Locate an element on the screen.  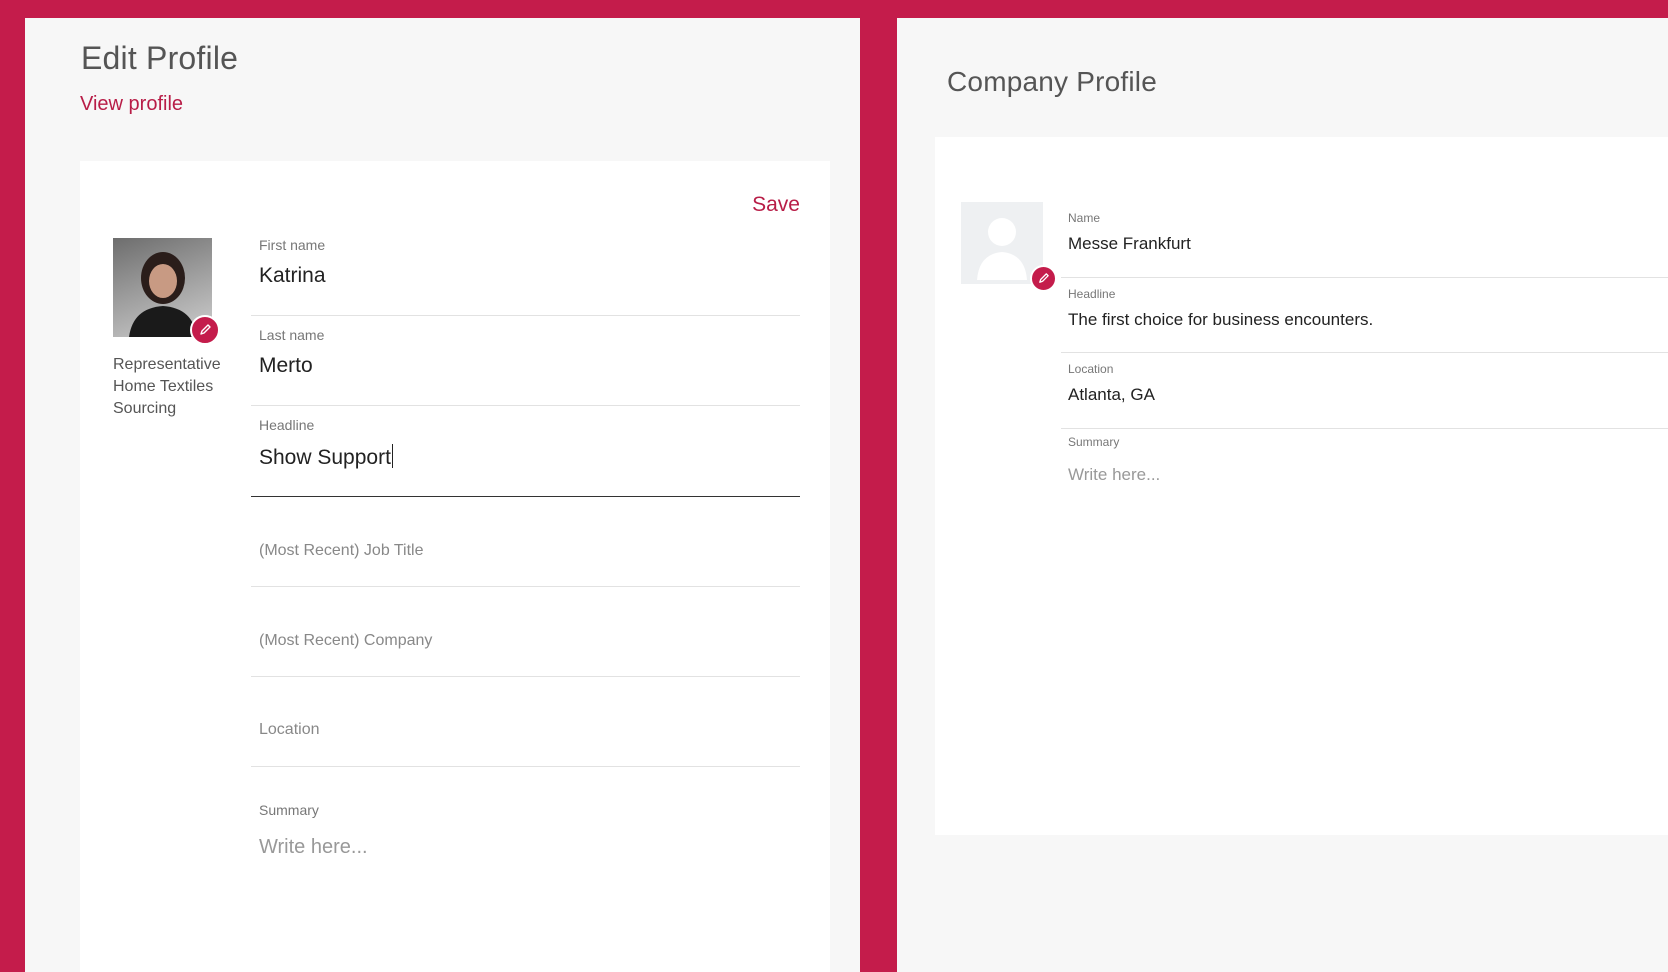
company-location-value: Atlanta, GA is located at coordinates (1111, 394).